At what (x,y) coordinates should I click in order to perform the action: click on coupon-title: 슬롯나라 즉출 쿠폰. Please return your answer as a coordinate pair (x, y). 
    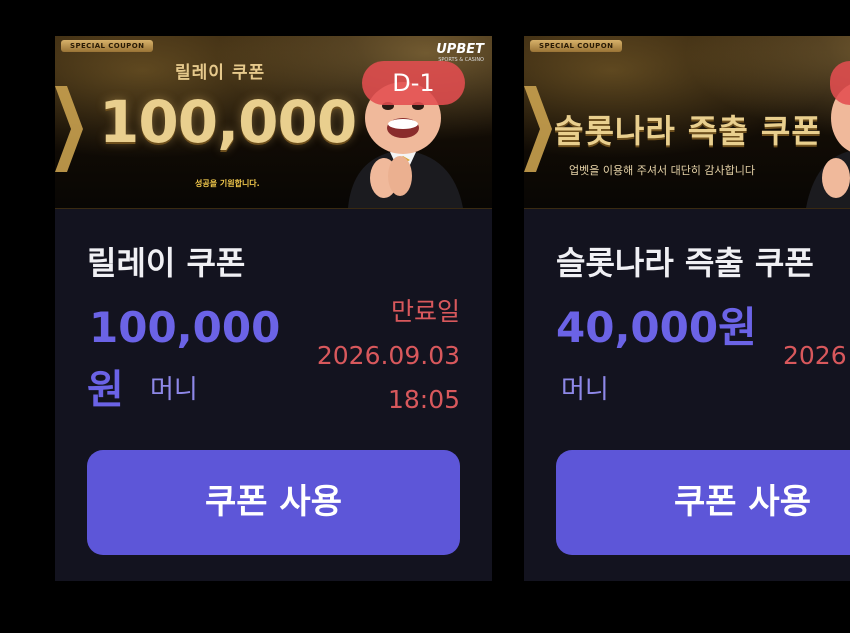
    Looking at the image, I should click on (685, 263).